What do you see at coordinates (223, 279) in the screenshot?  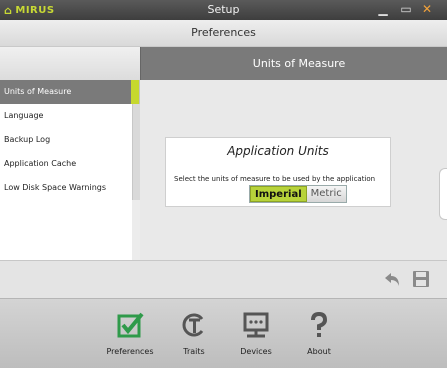 I see `action-bar` at bounding box center [223, 279].